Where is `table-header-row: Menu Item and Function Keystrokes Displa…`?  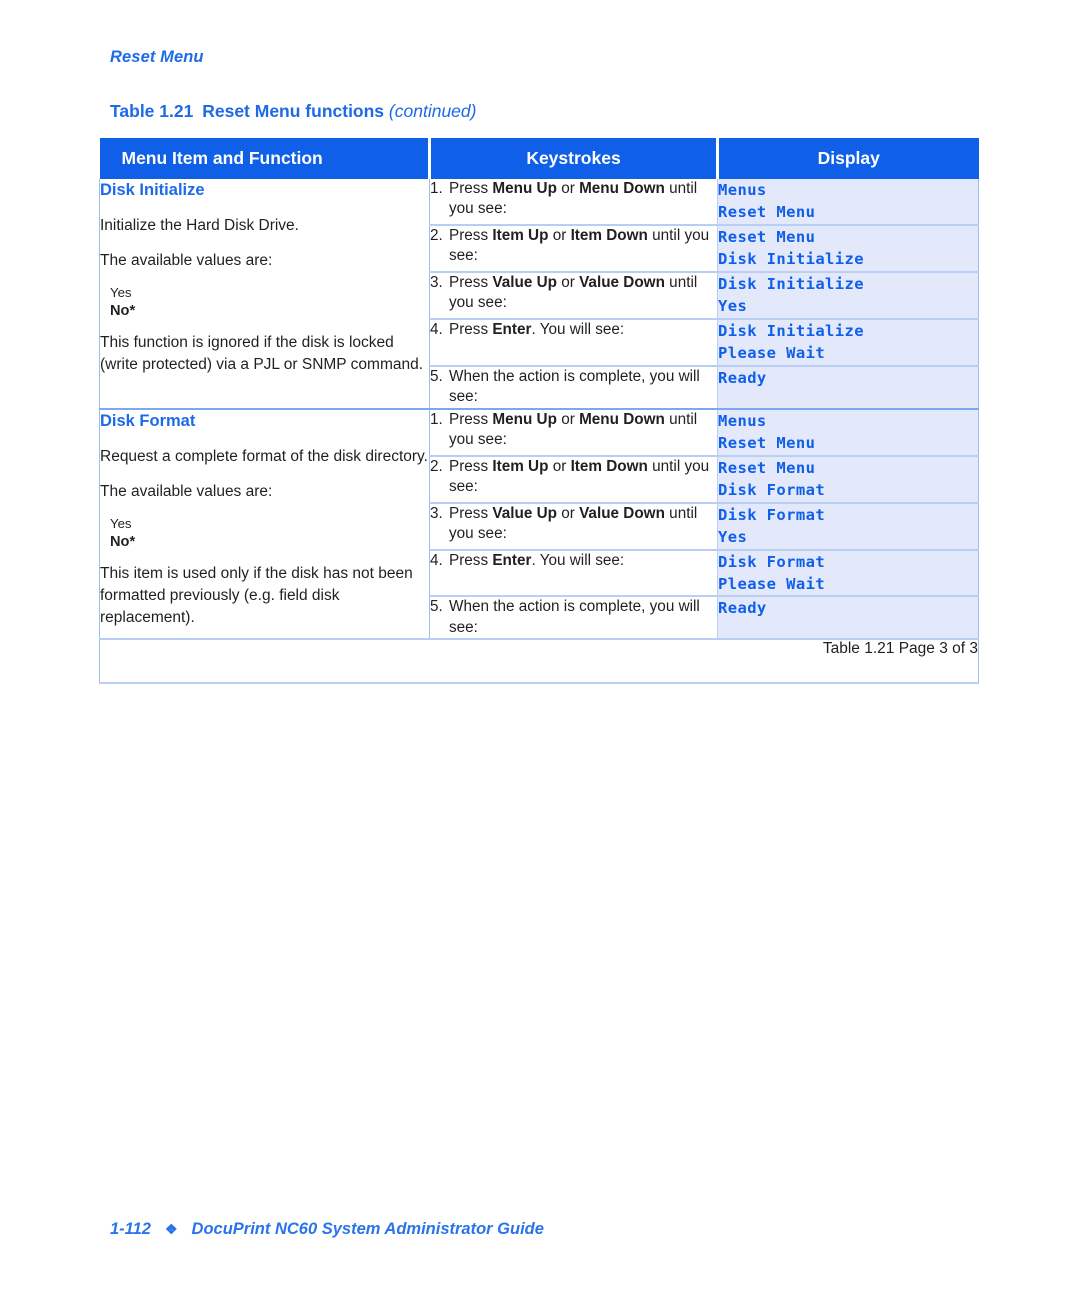
table-header-row: Menu Item and Function Keystrokes Displa… is located at coordinates (539, 158).